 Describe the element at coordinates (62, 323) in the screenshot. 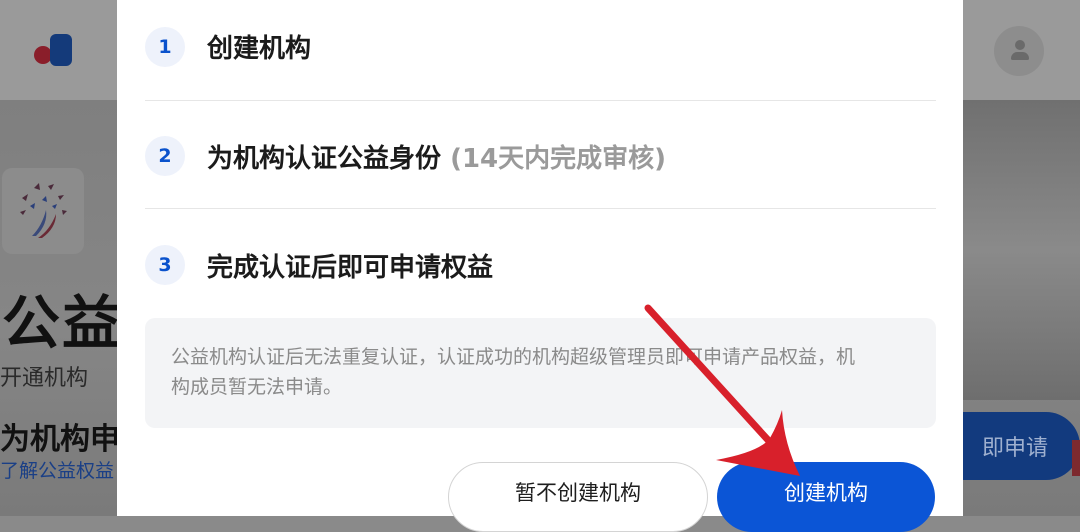

I see `hero-title: 公益` at that location.